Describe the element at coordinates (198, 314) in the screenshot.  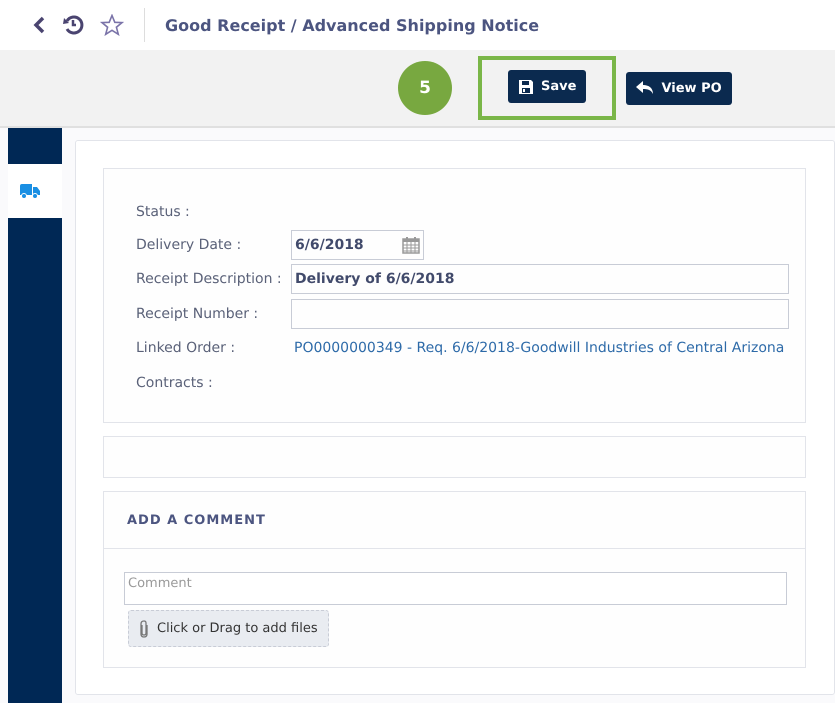
I see `field-label: Receipt Number :` at that location.